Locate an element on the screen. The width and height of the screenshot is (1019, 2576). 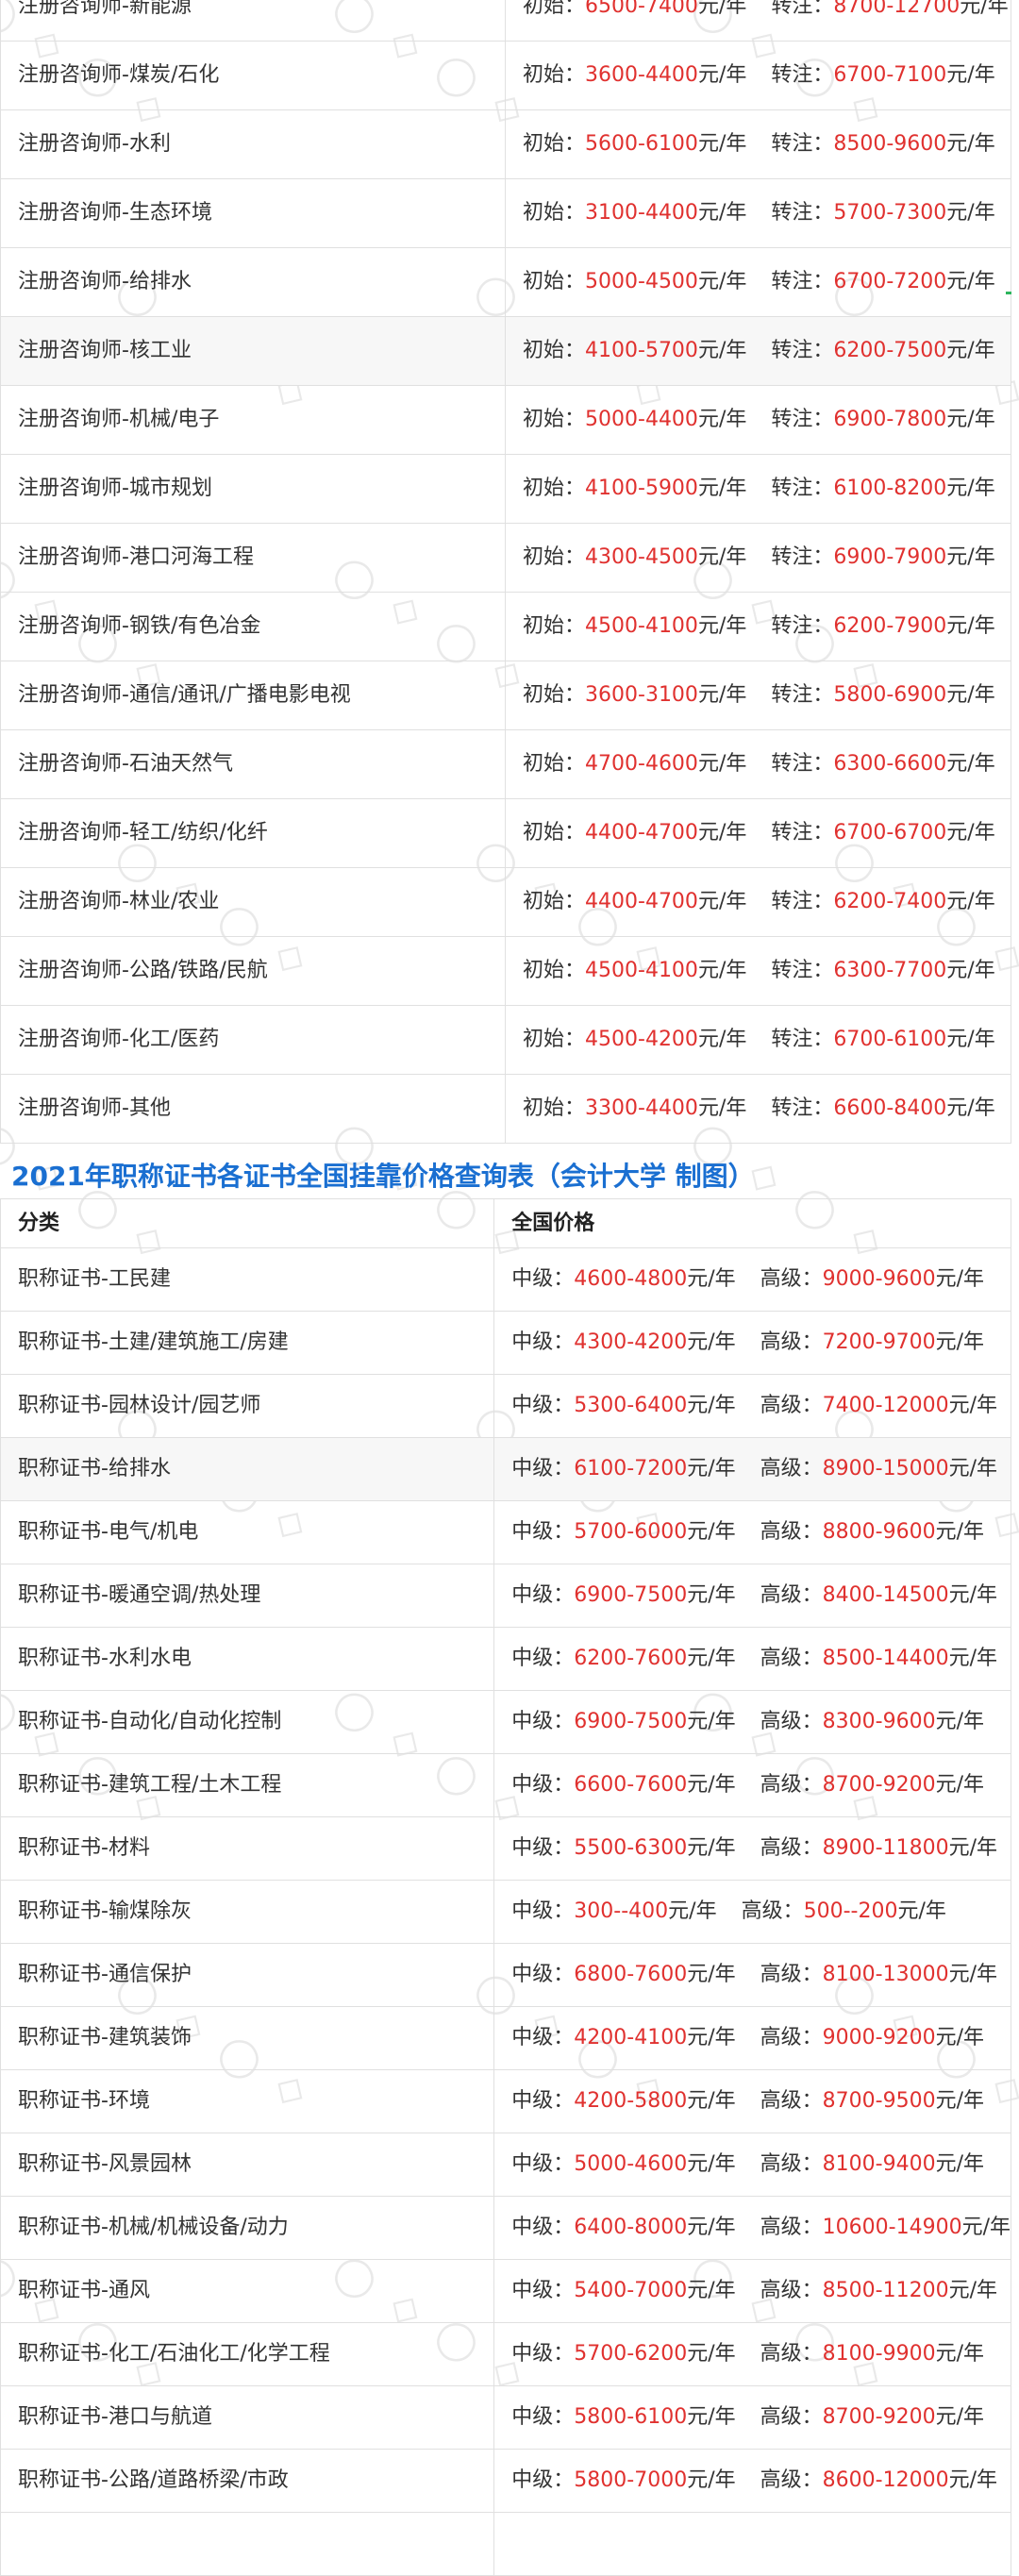
row-price: 初始：4100-5700元/年 转注：6200-7500元/年 is located at coordinates (758, 351).